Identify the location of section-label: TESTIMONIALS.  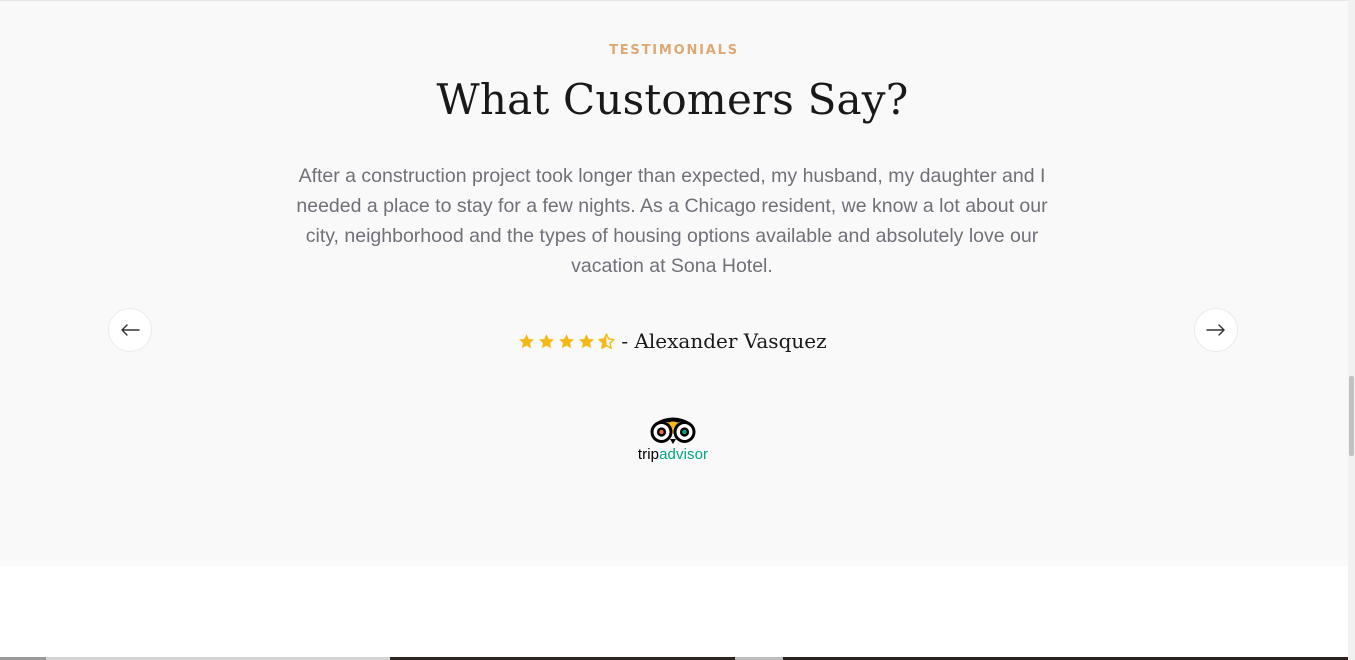
(674, 50).